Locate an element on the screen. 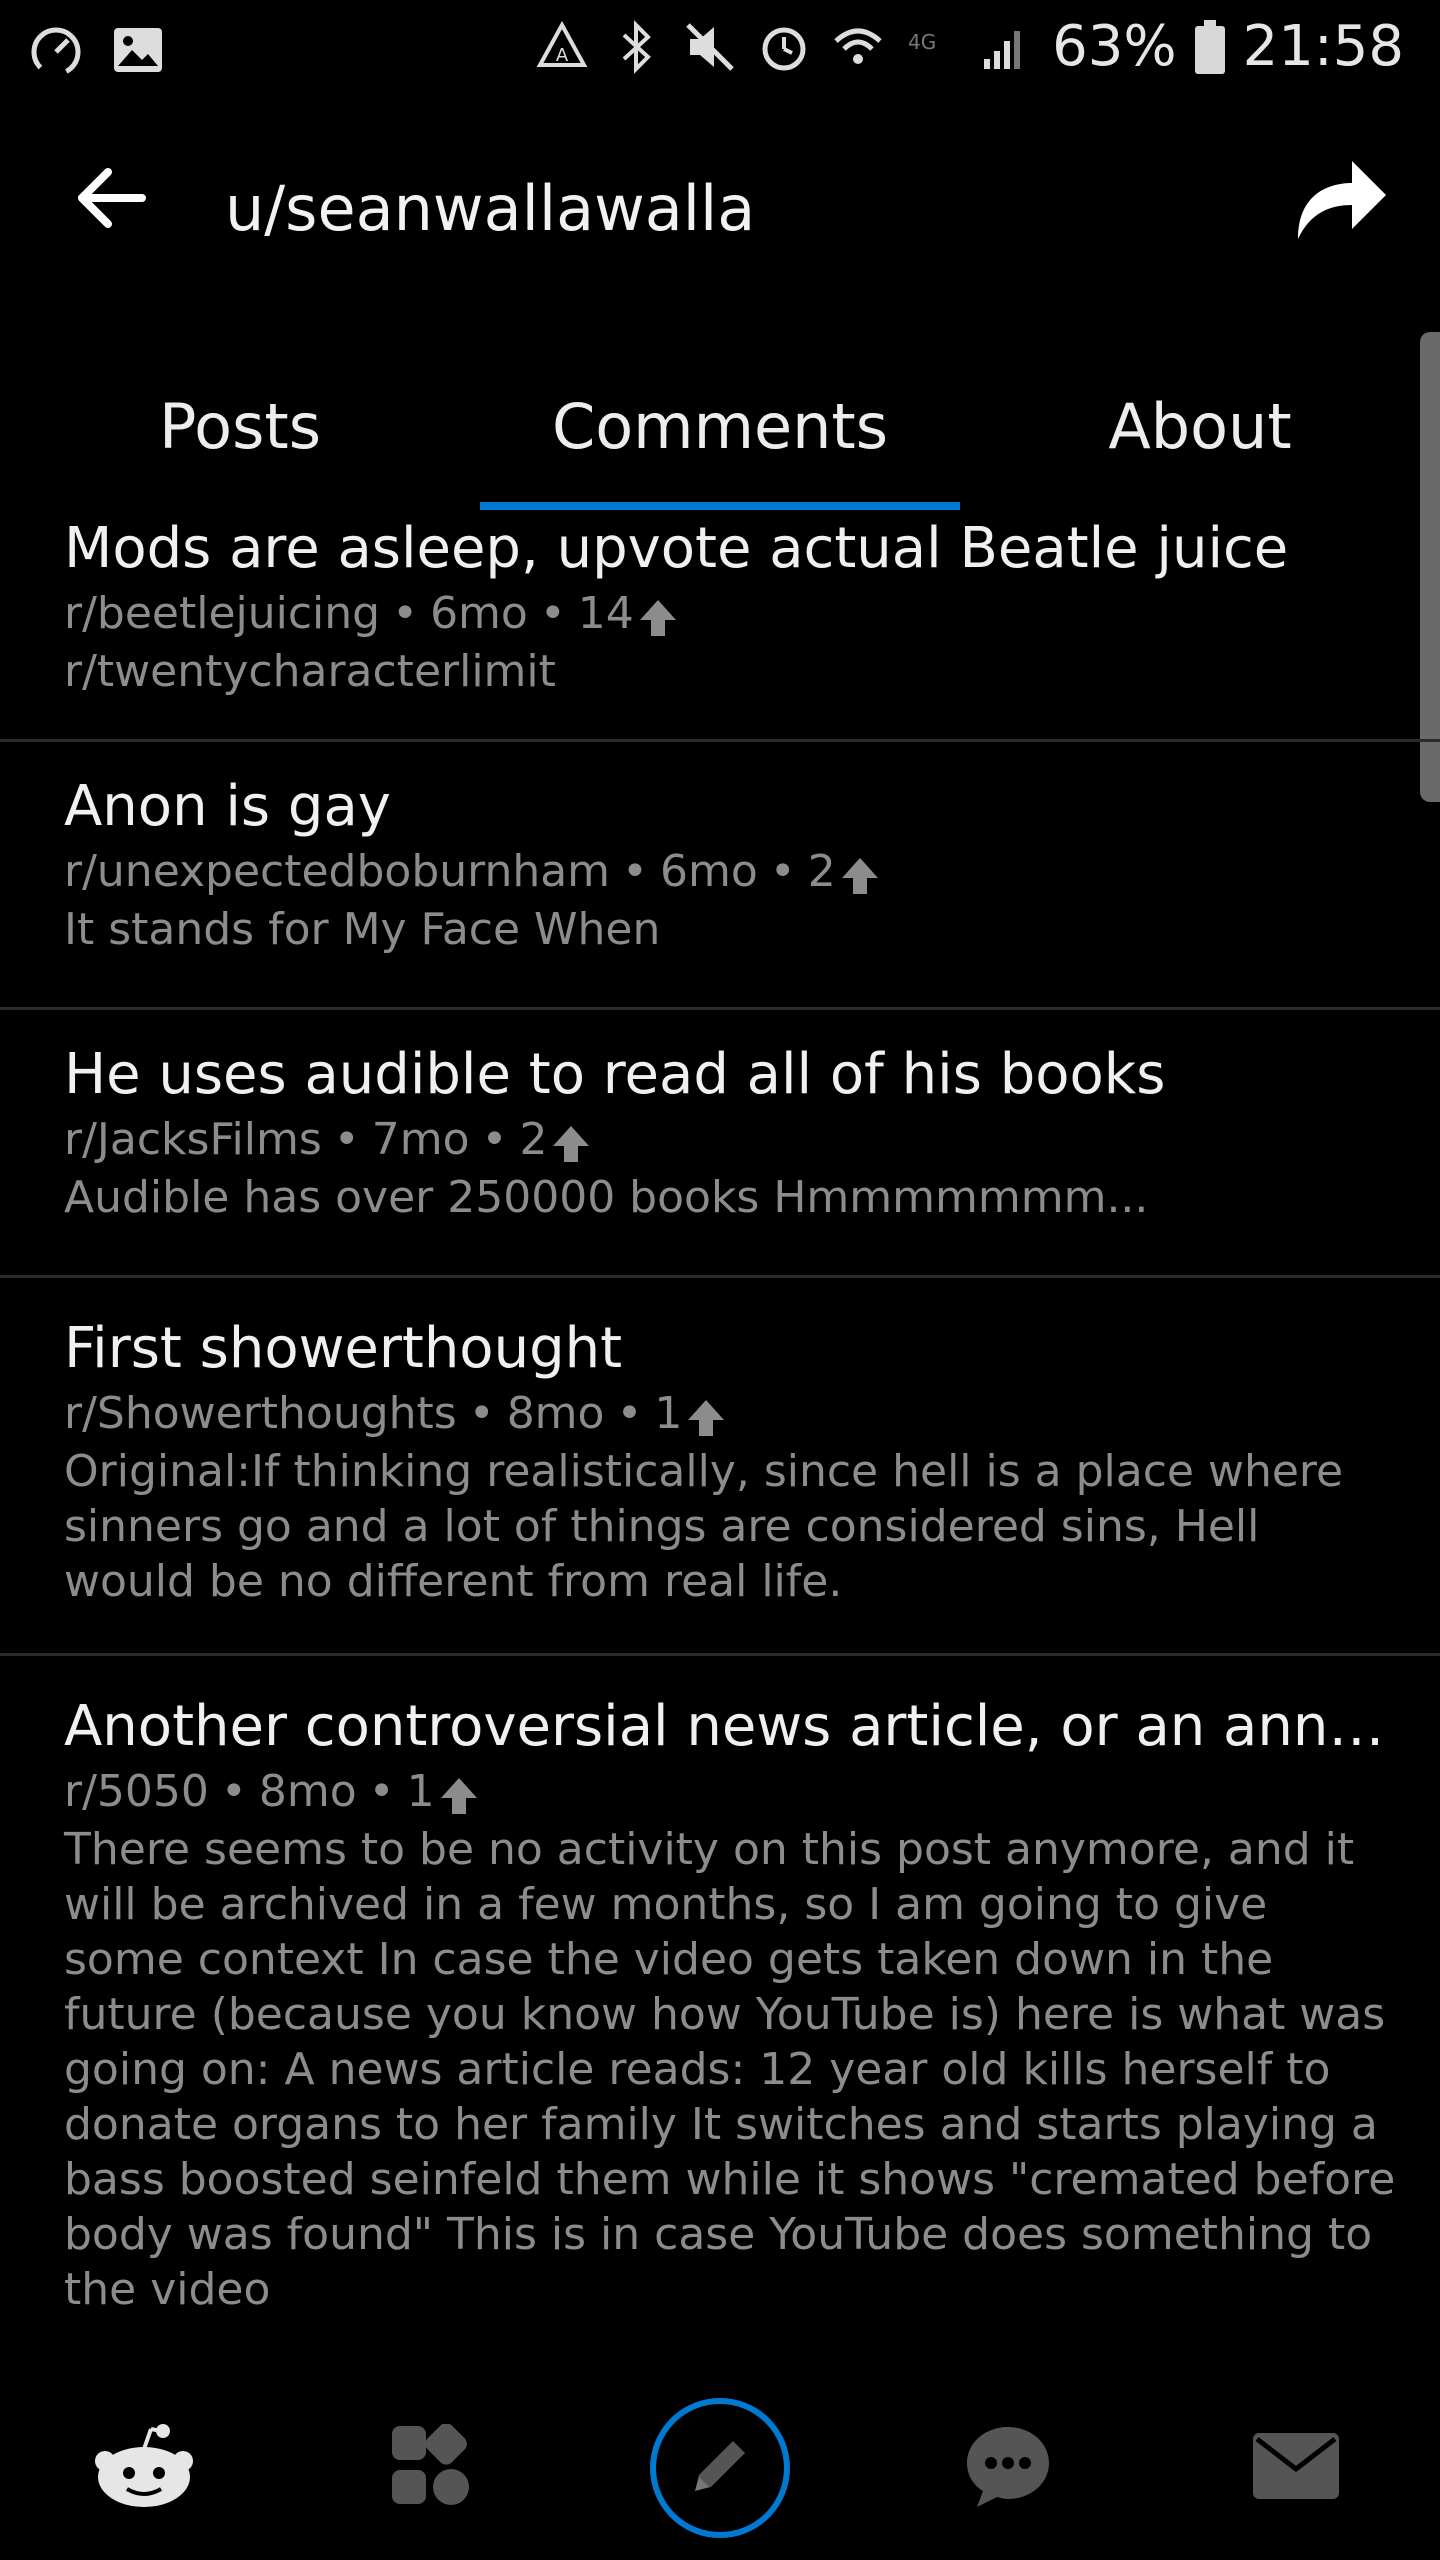  snoo-home-icon is located at coordinates (144, 2468).